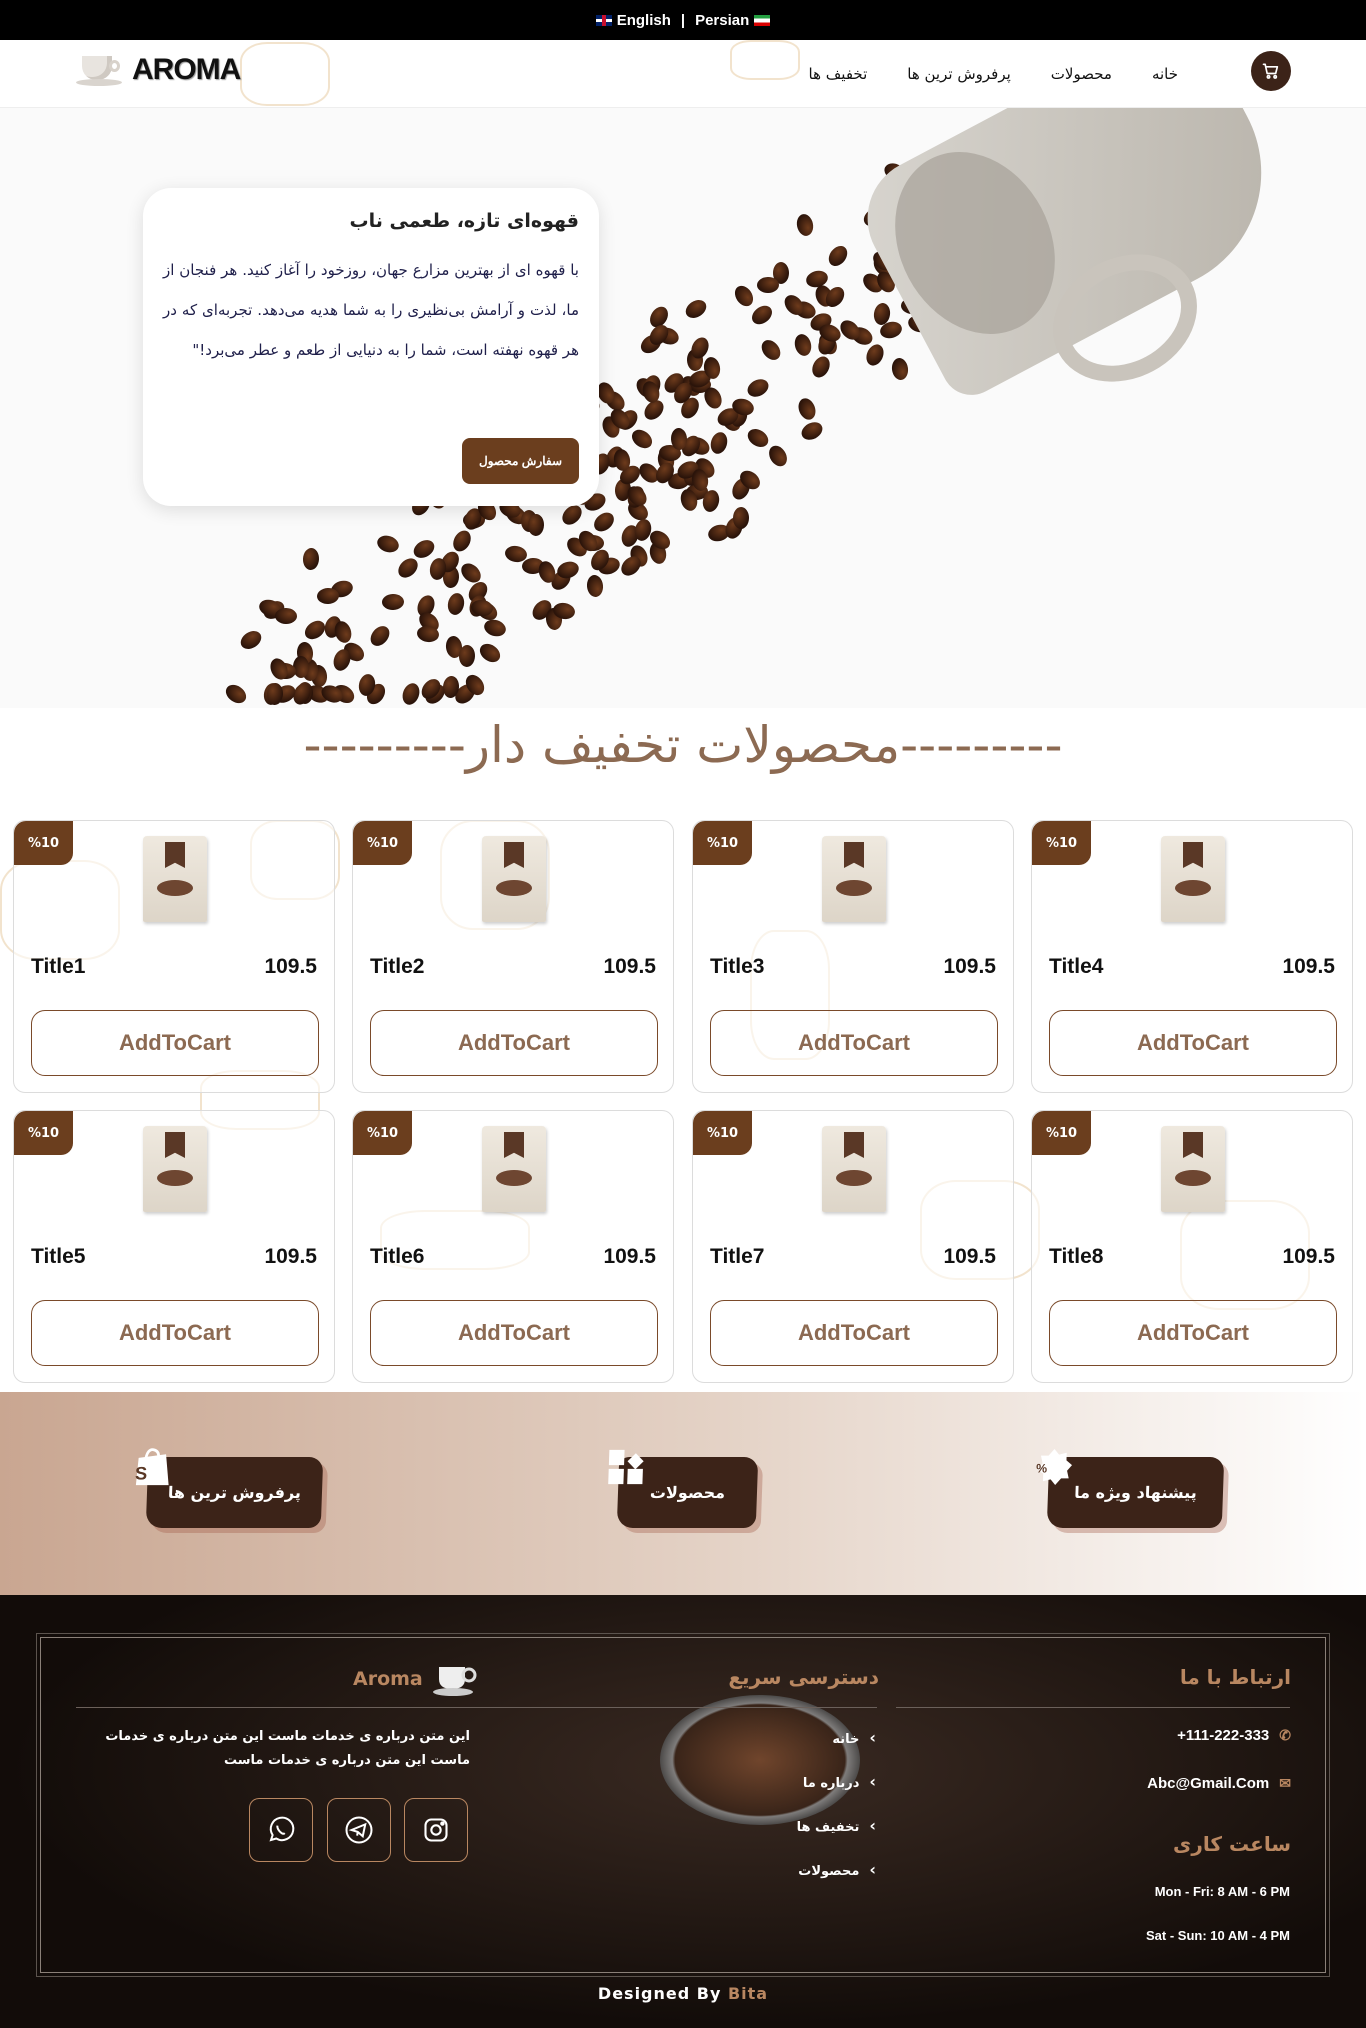 This screenshot has width=1366, height=2028. I want to click on hours-title: ساعت کاری, so click(1232, 1844).